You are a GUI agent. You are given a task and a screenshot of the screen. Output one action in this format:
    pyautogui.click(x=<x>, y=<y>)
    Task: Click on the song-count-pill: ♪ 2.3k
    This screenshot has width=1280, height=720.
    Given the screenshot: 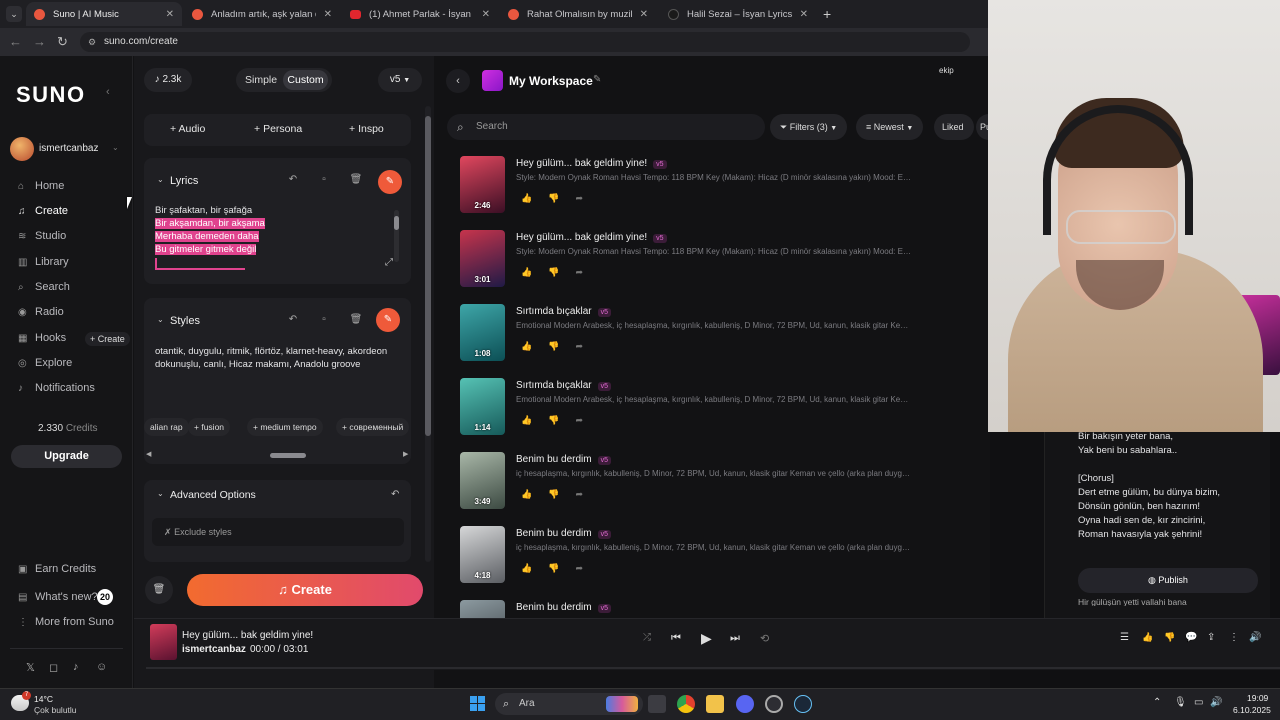 What is the action you would take?
    pyautogui.click(x=168, y=80)
    